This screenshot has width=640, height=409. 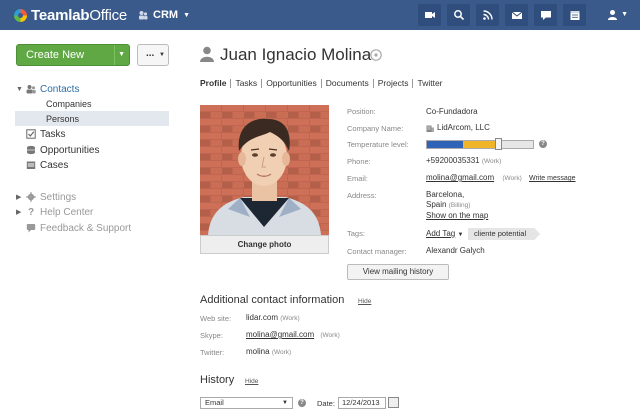 What do you see at coordinates (60, 89) in the screenshot?
I see `sidebar-item-label: Contacts` at bounding box center [60, 89].